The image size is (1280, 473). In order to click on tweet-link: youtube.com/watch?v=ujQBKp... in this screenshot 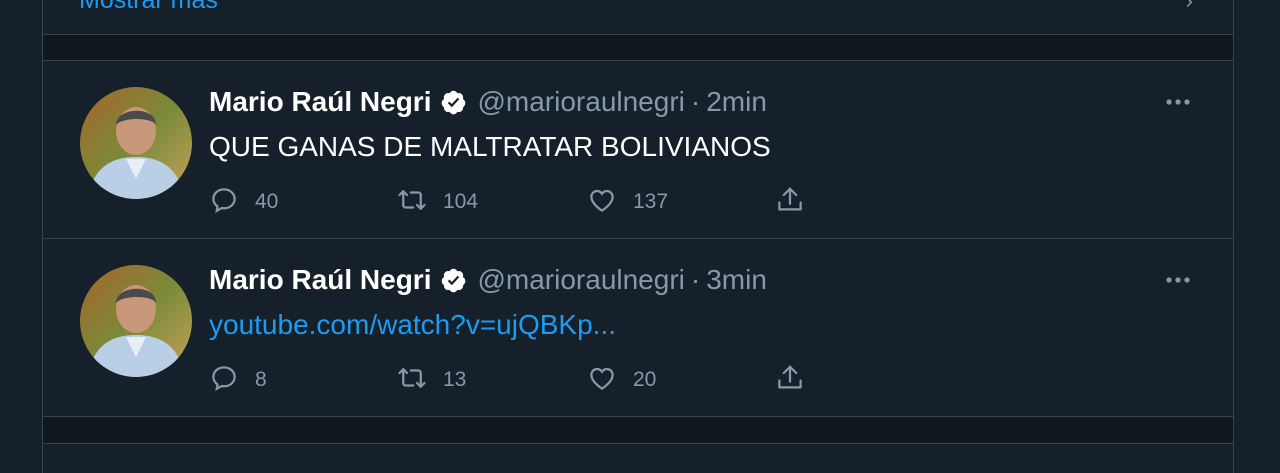, I will do `click(412, 325)`.